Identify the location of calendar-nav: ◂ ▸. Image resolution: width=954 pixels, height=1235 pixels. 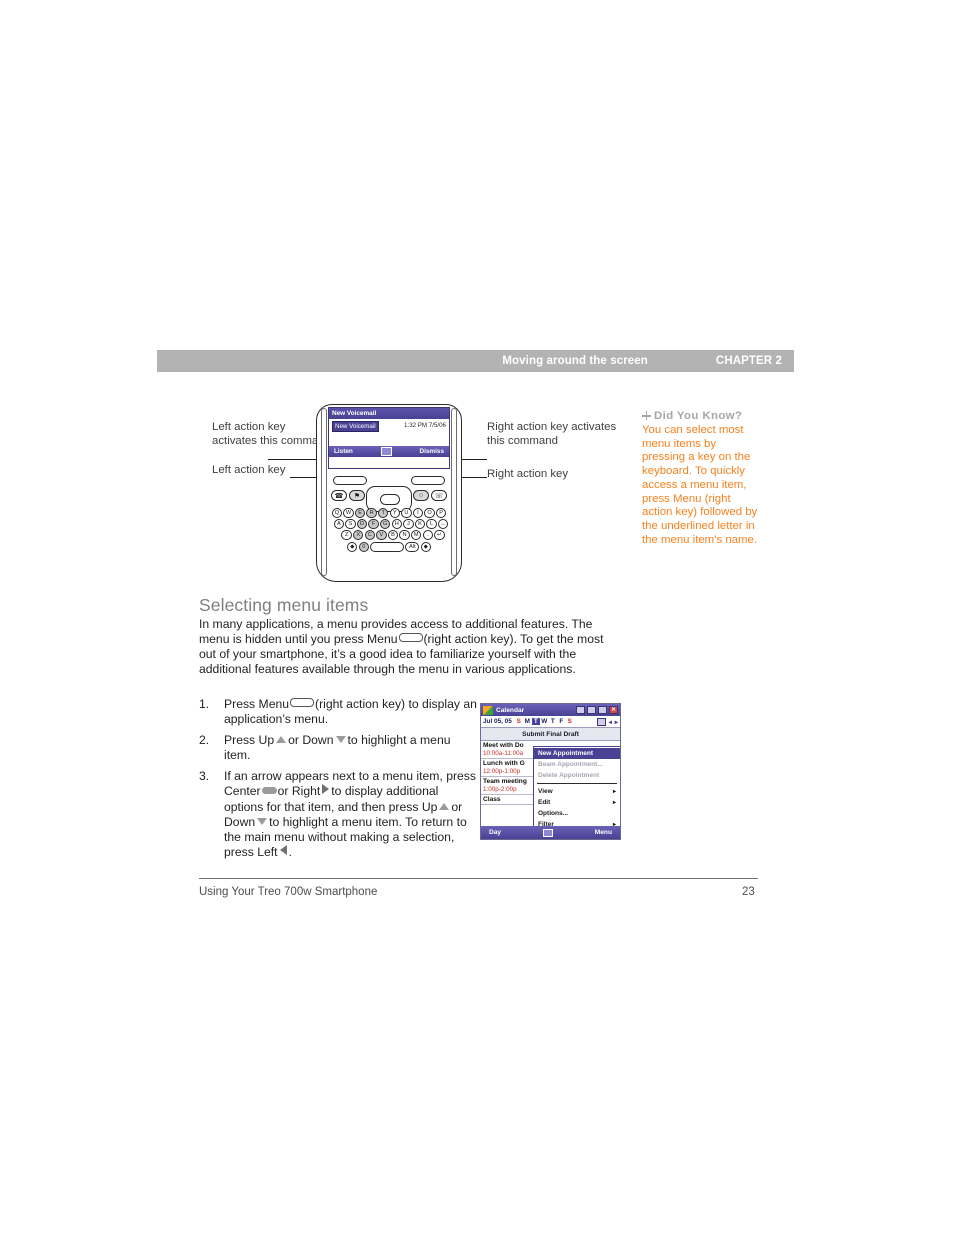
(607, 721).